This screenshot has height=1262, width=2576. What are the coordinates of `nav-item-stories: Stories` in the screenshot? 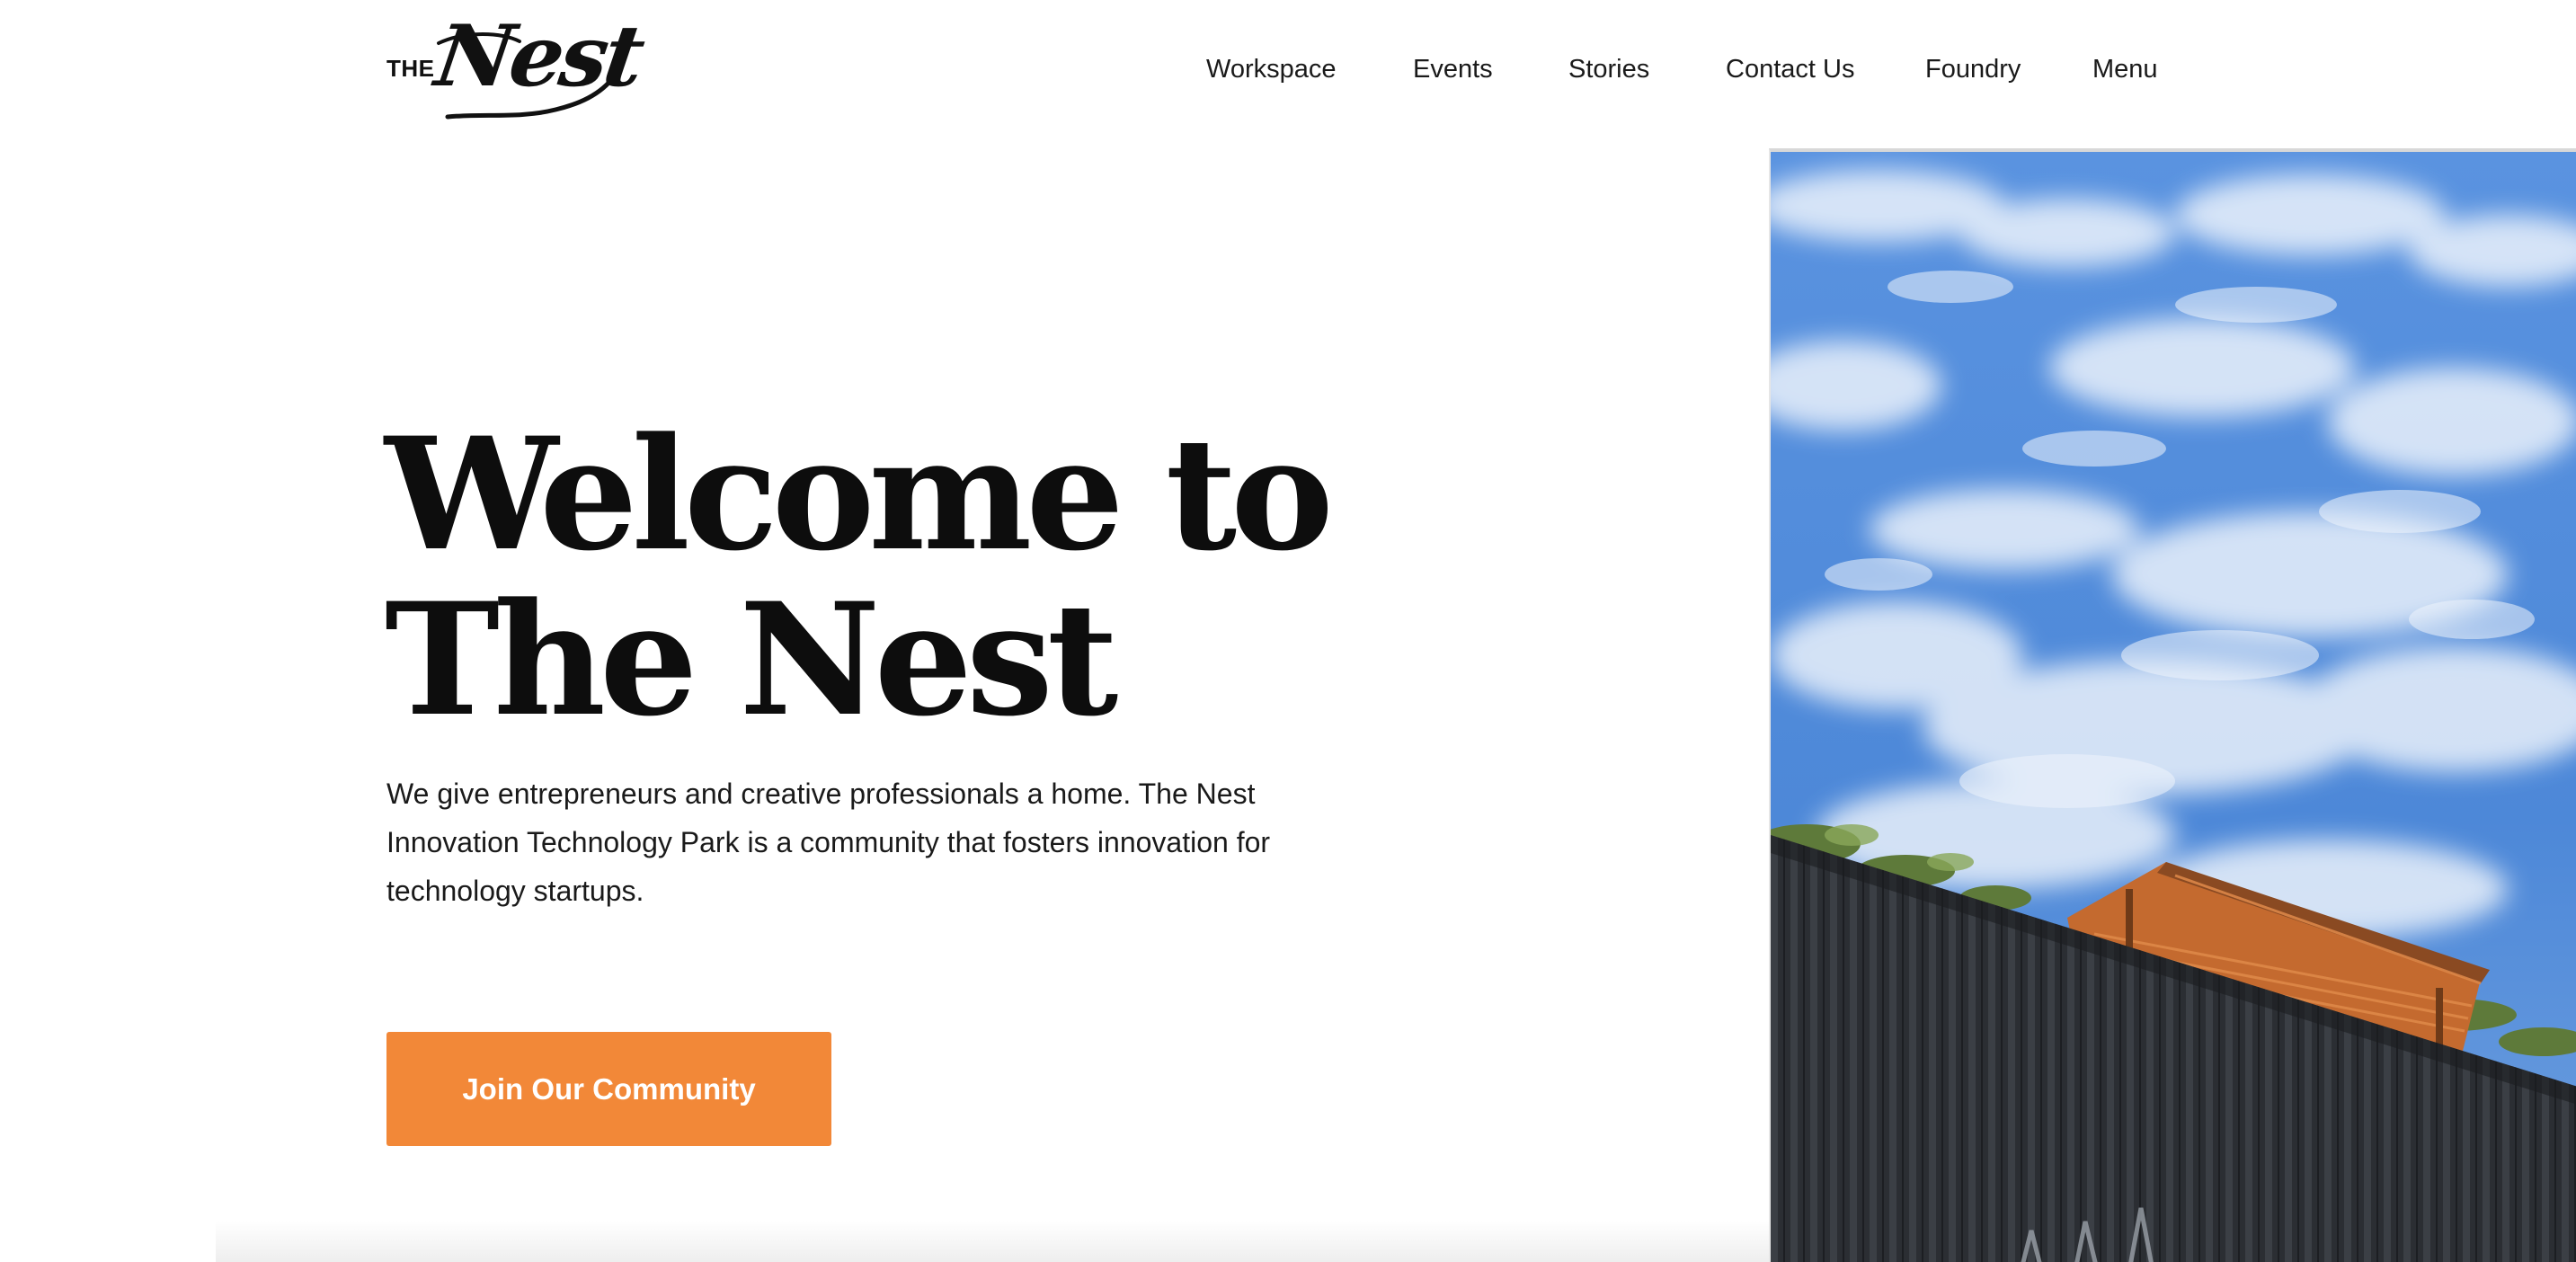 It's located at (1608, 69).